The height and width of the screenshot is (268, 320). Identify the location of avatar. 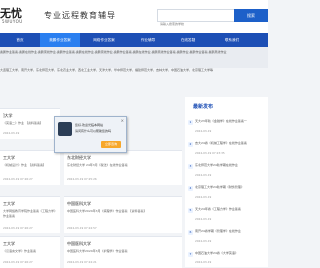
(65, 129).